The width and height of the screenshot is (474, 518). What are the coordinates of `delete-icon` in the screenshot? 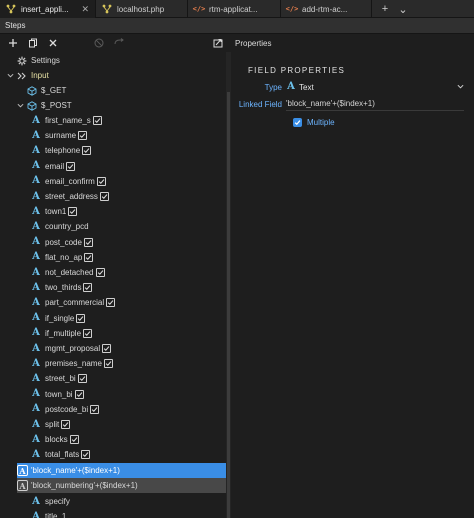 It's located at (53, 43).